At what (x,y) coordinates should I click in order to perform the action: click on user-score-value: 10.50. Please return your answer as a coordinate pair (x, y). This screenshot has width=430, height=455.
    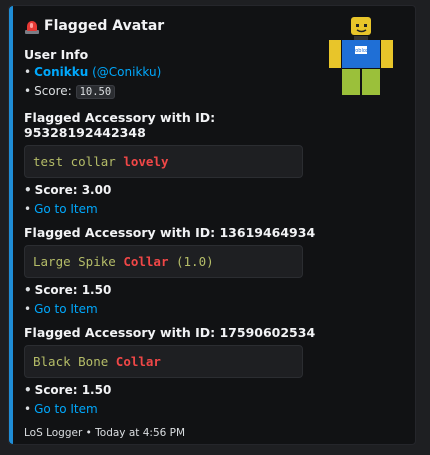
    Looking at the image, I should click on (95, 92).